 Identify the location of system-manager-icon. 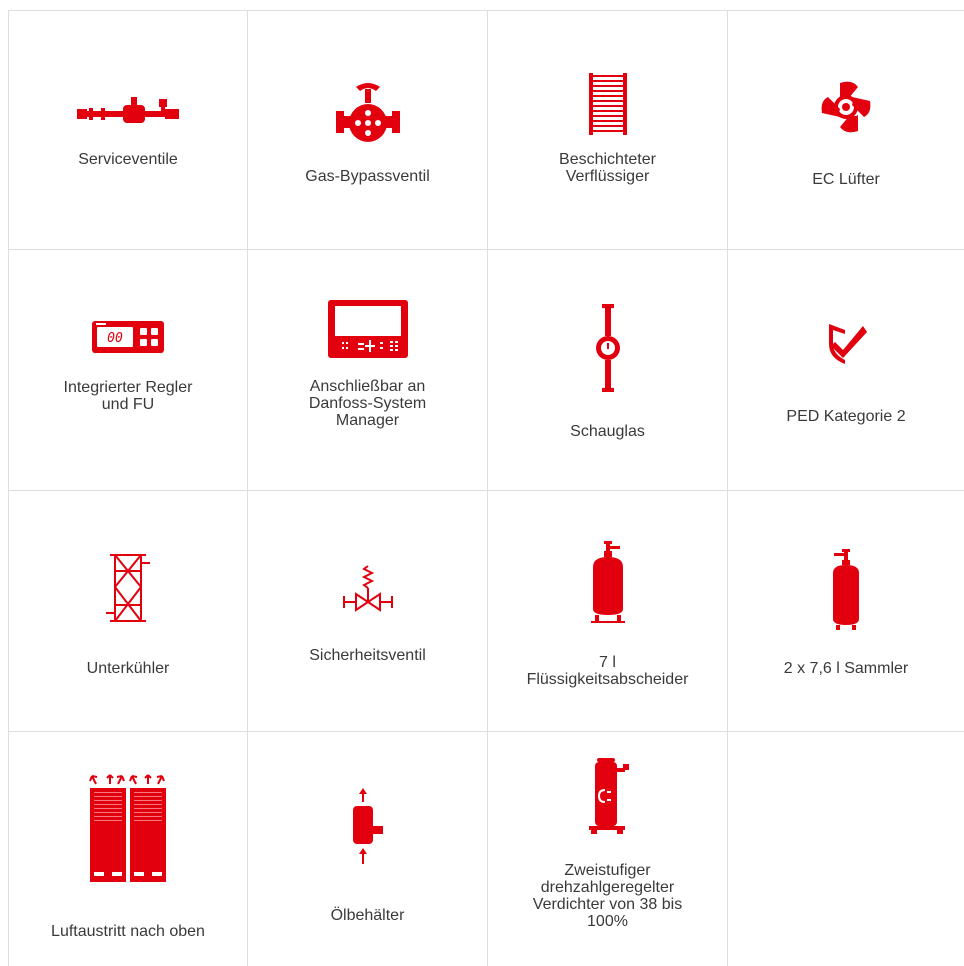
(367, 329).